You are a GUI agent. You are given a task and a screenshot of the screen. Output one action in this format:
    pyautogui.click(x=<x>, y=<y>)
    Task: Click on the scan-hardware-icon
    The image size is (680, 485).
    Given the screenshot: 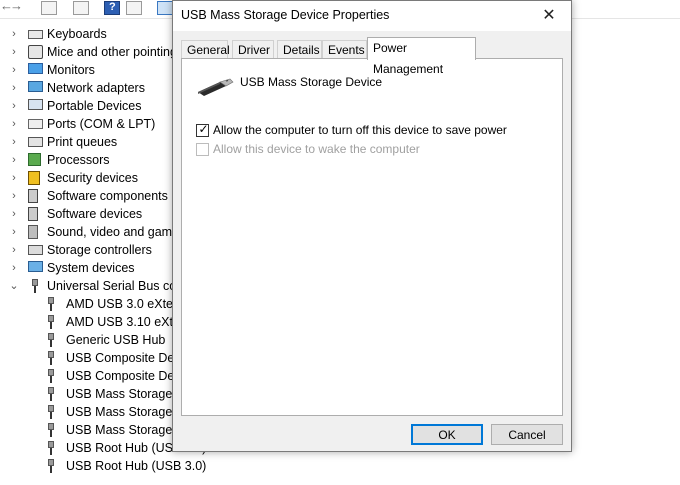 What is the action you would take?
    pyautogui.click(x=165, y=8)
    